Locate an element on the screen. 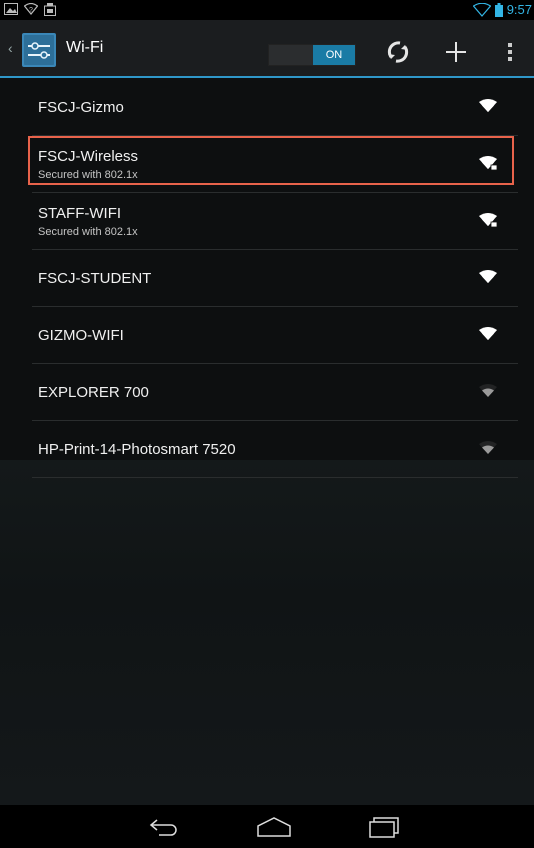 The width and height of the screenshot is (534, 848). home-button is located at coordinates (274, 827).